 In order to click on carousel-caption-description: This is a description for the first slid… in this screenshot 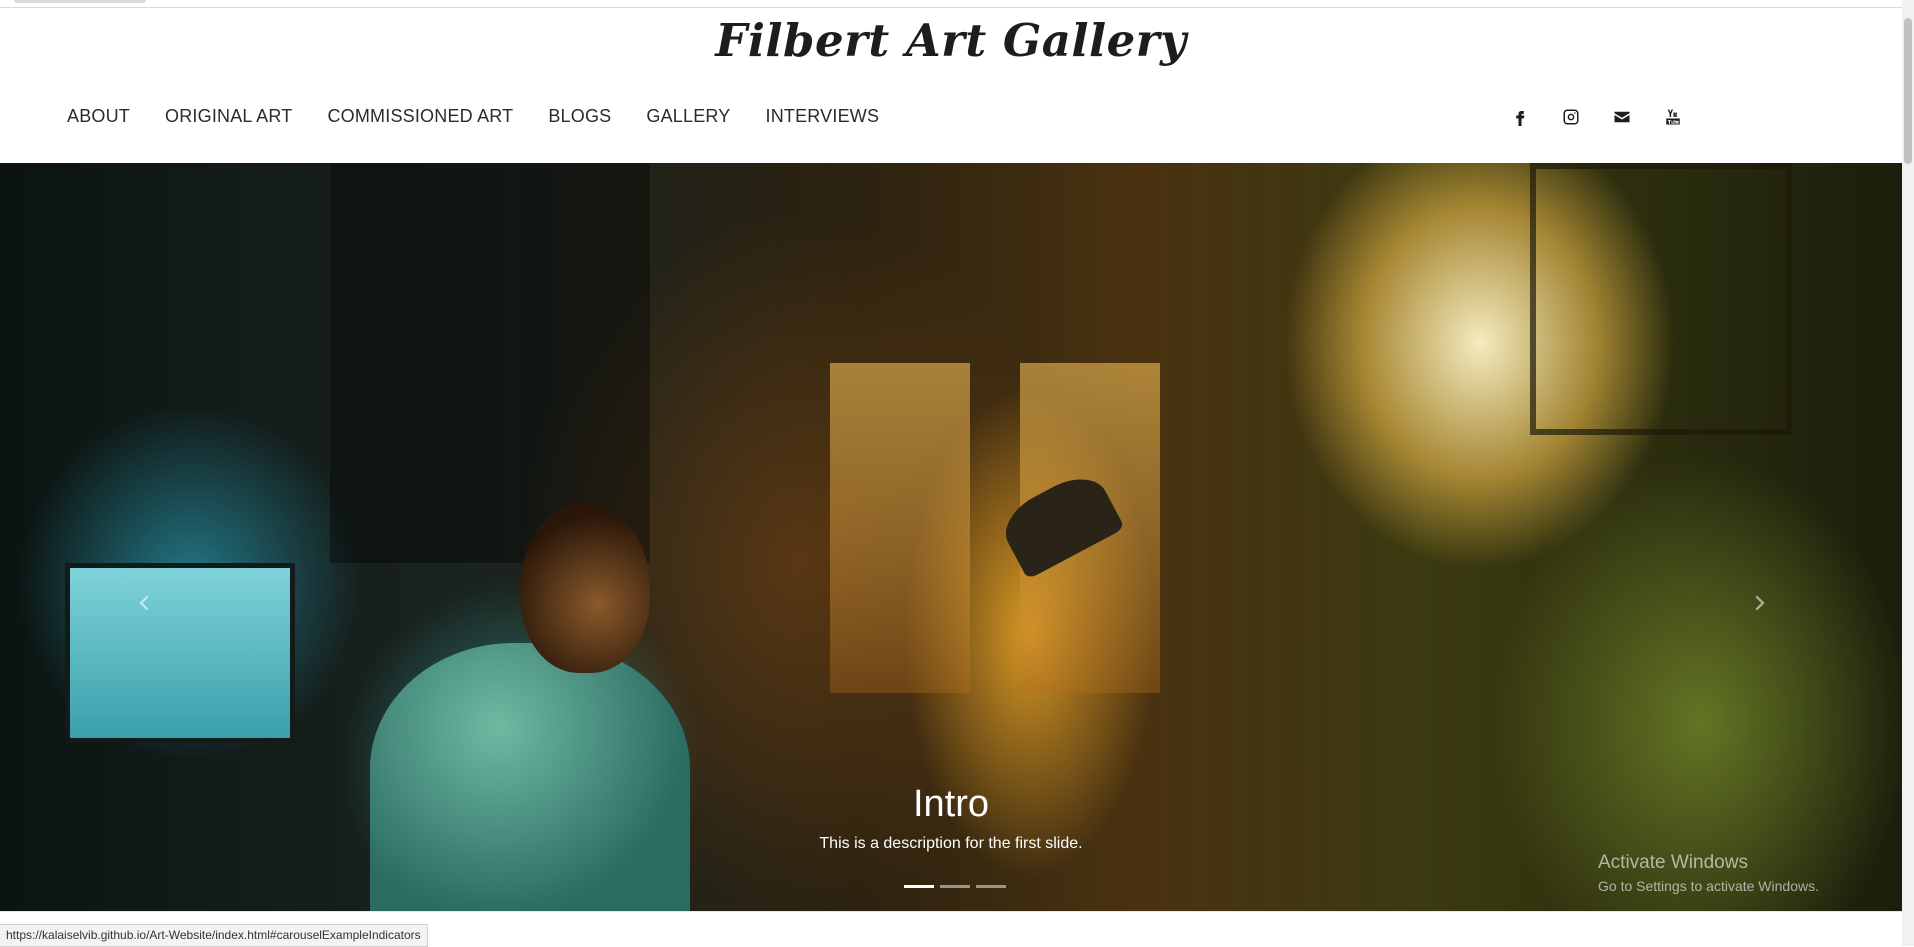, I will do `click(951, 843)`.